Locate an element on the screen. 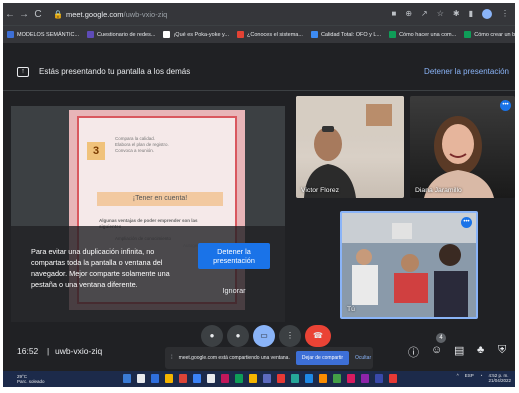 The width and height of the screenshot is (519, 393). sidepanel-icon: ▮ is located at coordinates (471, 14).